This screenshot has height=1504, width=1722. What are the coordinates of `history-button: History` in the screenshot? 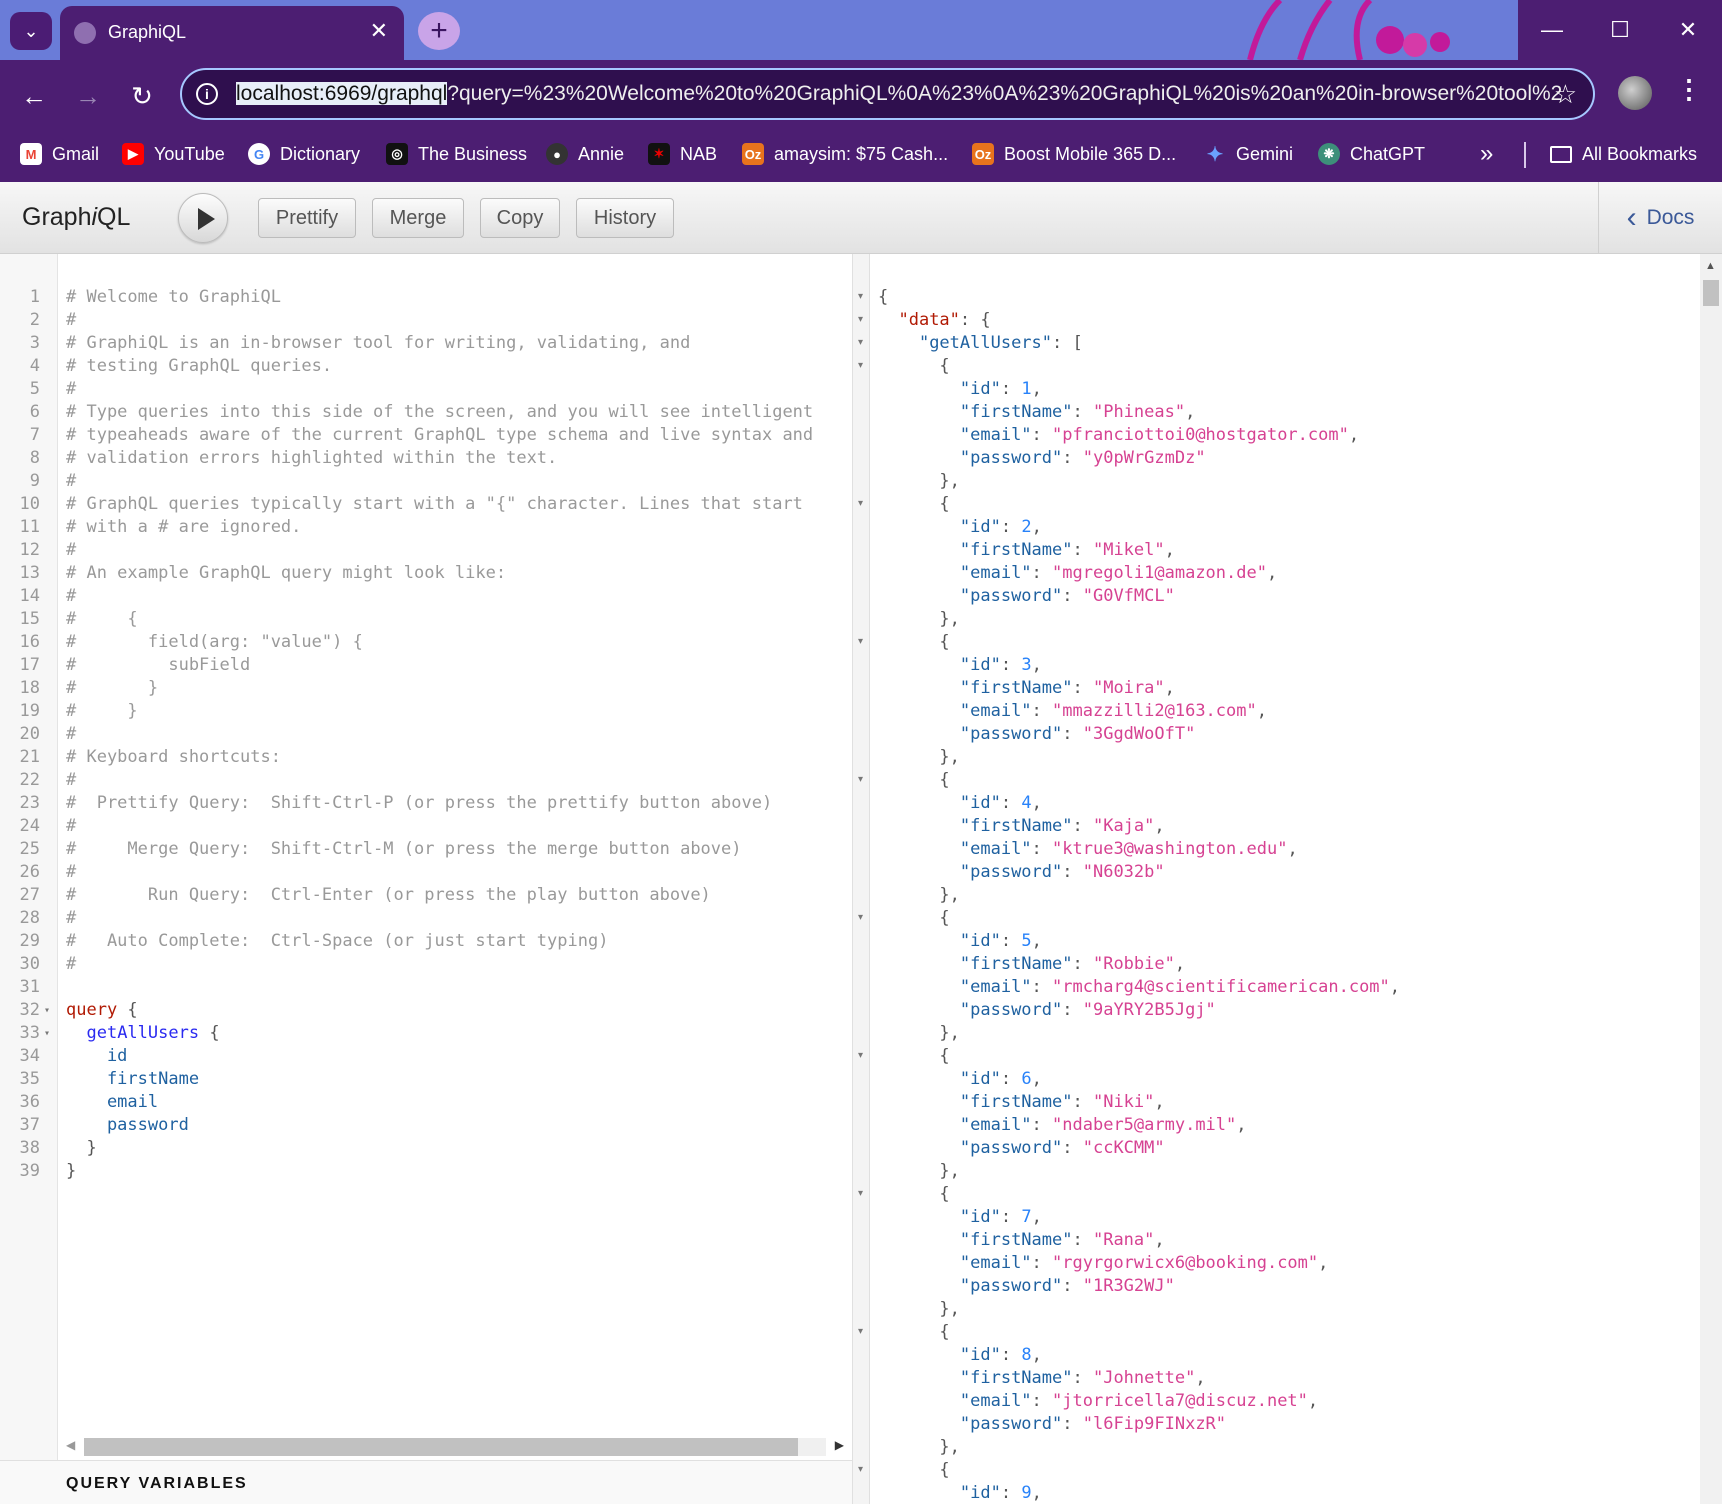 It's located at (625, 218).